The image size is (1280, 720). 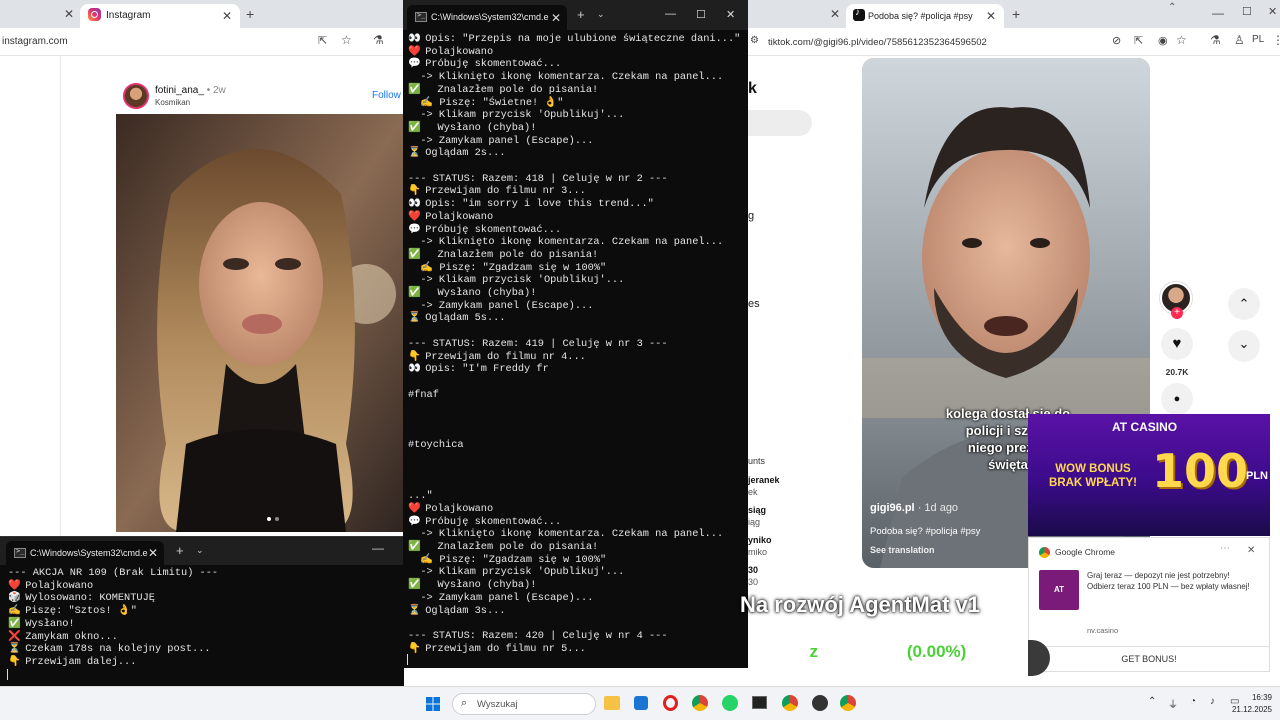 I want to click on app-icon, so click(x=820, y=703).